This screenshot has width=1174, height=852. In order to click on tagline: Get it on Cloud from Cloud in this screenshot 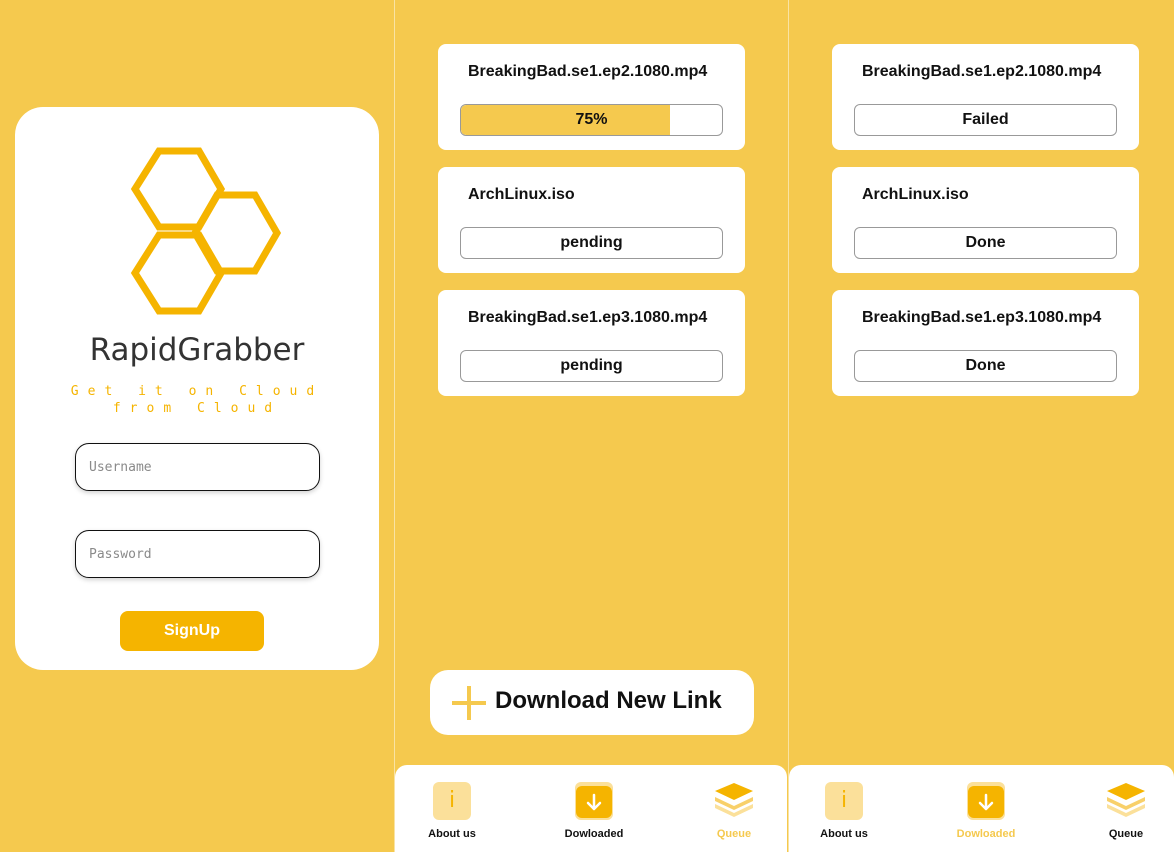, I will do `click(197, 400)`.